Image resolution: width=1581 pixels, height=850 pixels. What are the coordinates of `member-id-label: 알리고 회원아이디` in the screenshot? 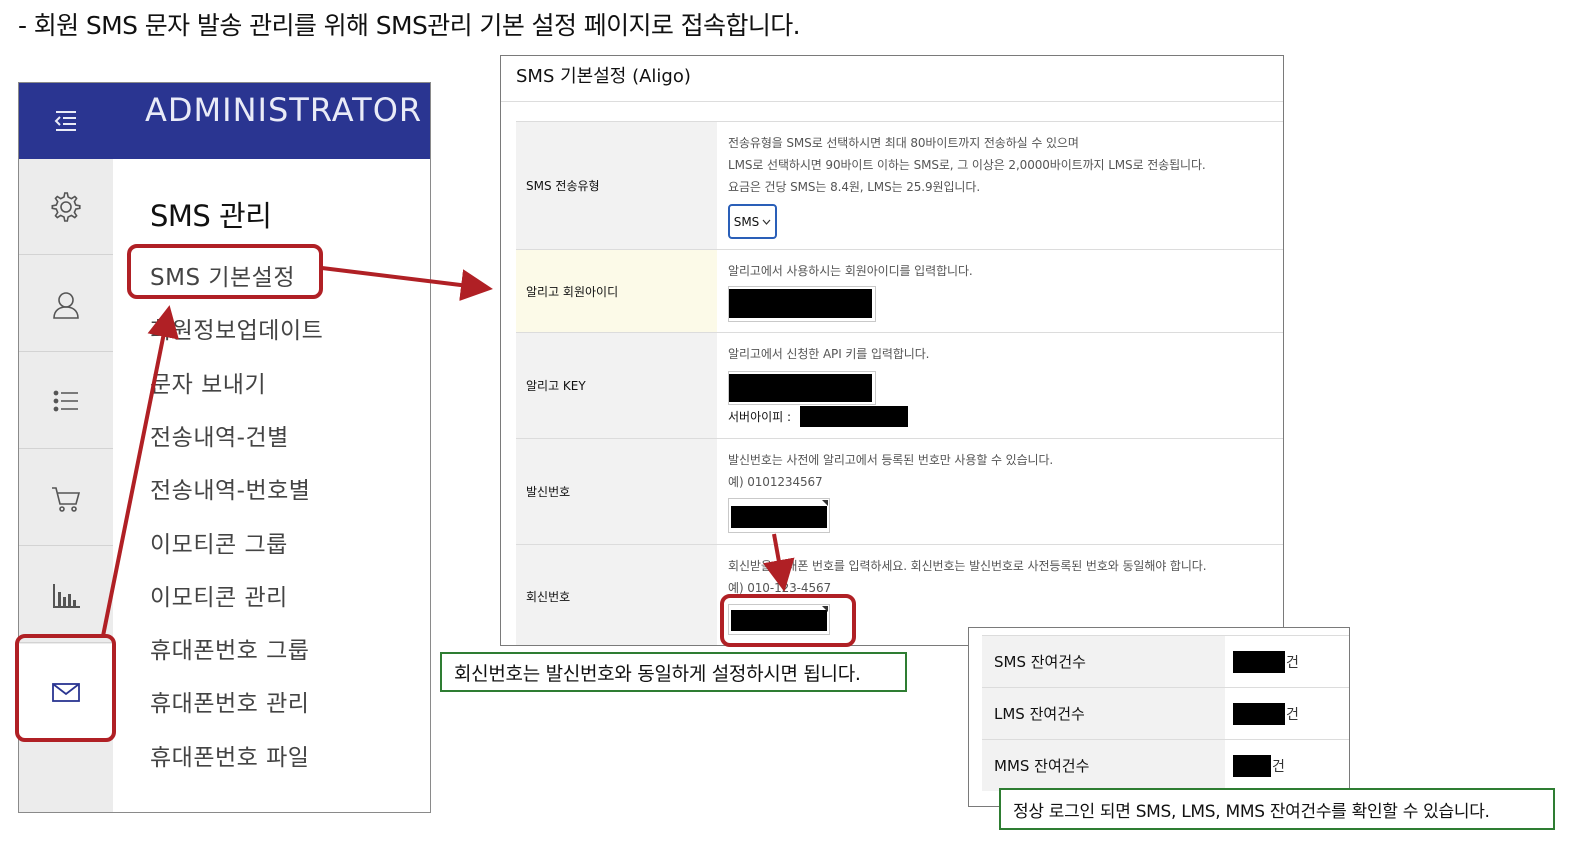 It's located at (616, 291).